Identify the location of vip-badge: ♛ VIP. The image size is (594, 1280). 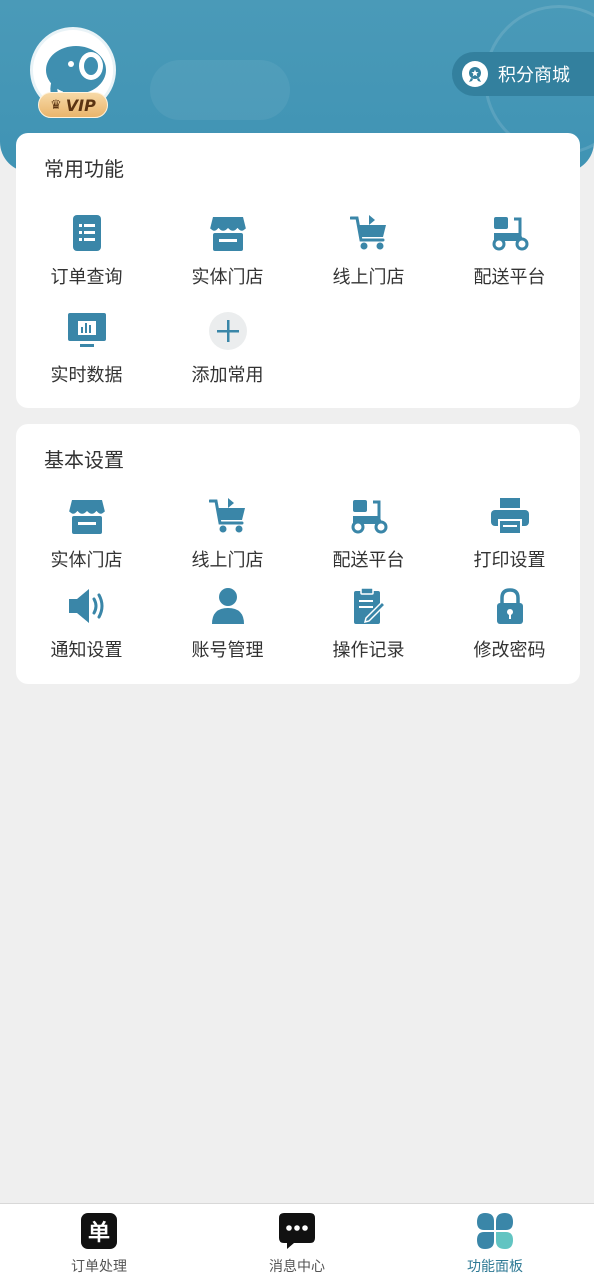
(73, 105).